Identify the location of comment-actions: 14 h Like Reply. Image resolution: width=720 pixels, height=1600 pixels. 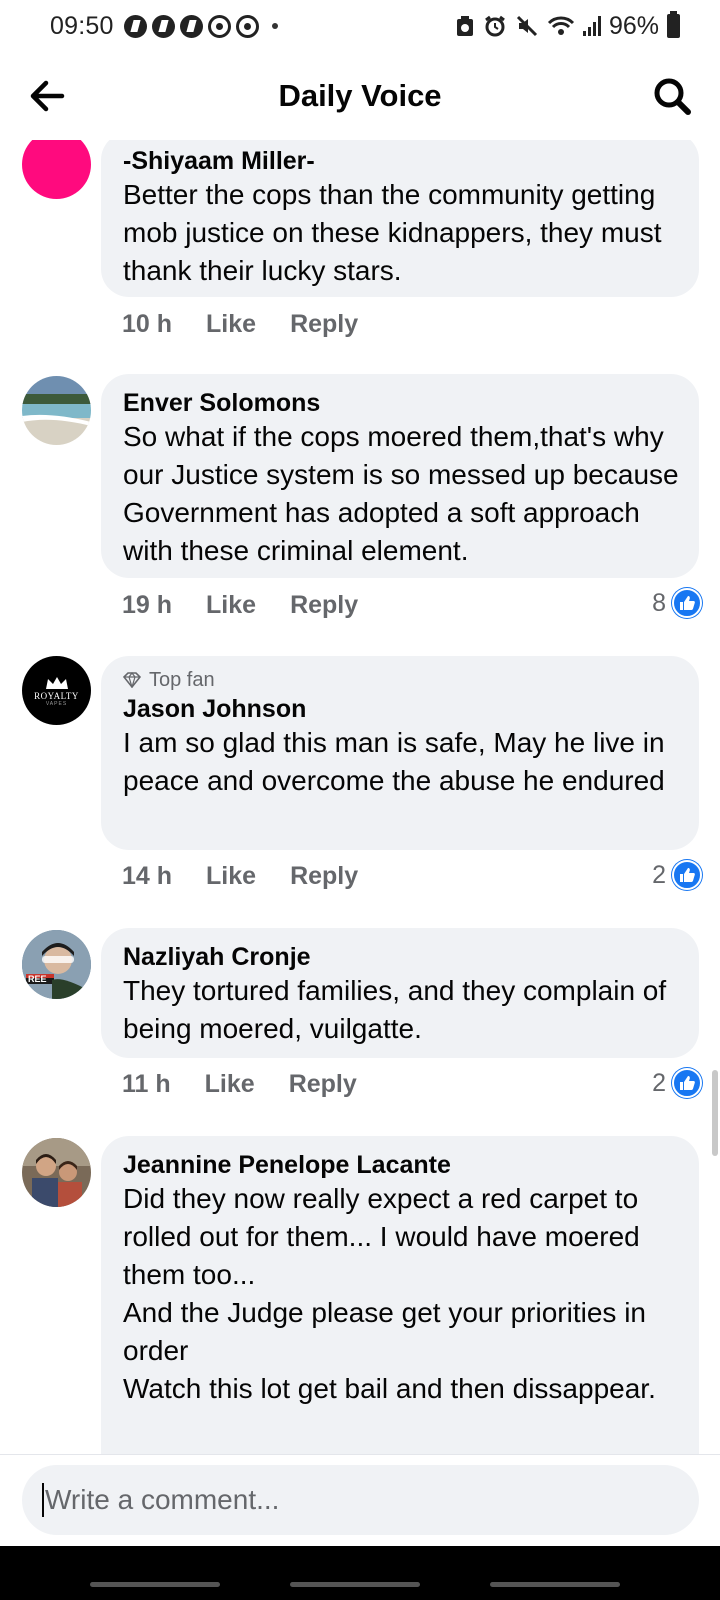
(257, 876).